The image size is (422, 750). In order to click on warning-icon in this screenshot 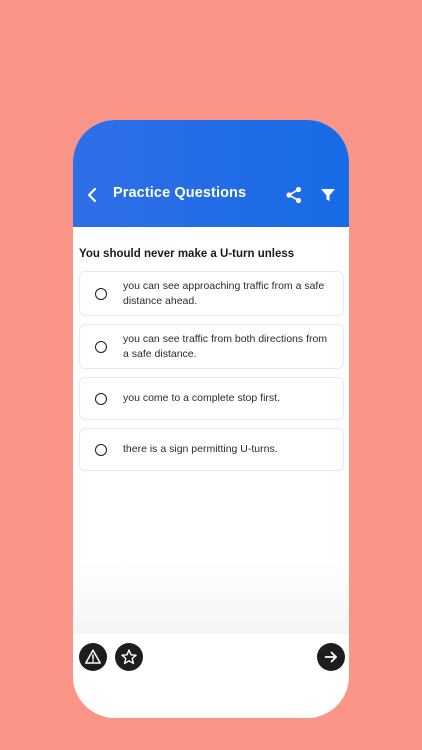, I will do `click(93, 656)`.